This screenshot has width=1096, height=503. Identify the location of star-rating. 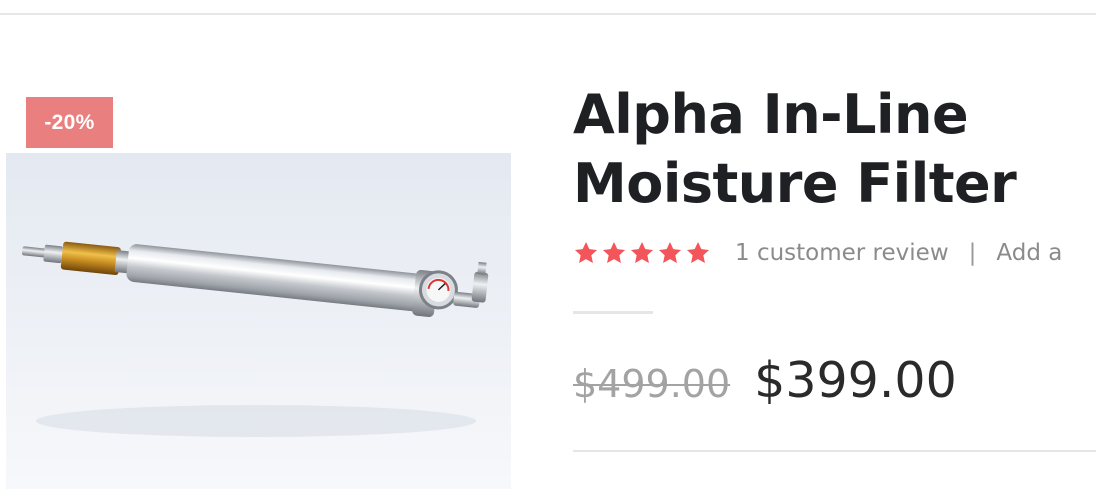
(642, 253).